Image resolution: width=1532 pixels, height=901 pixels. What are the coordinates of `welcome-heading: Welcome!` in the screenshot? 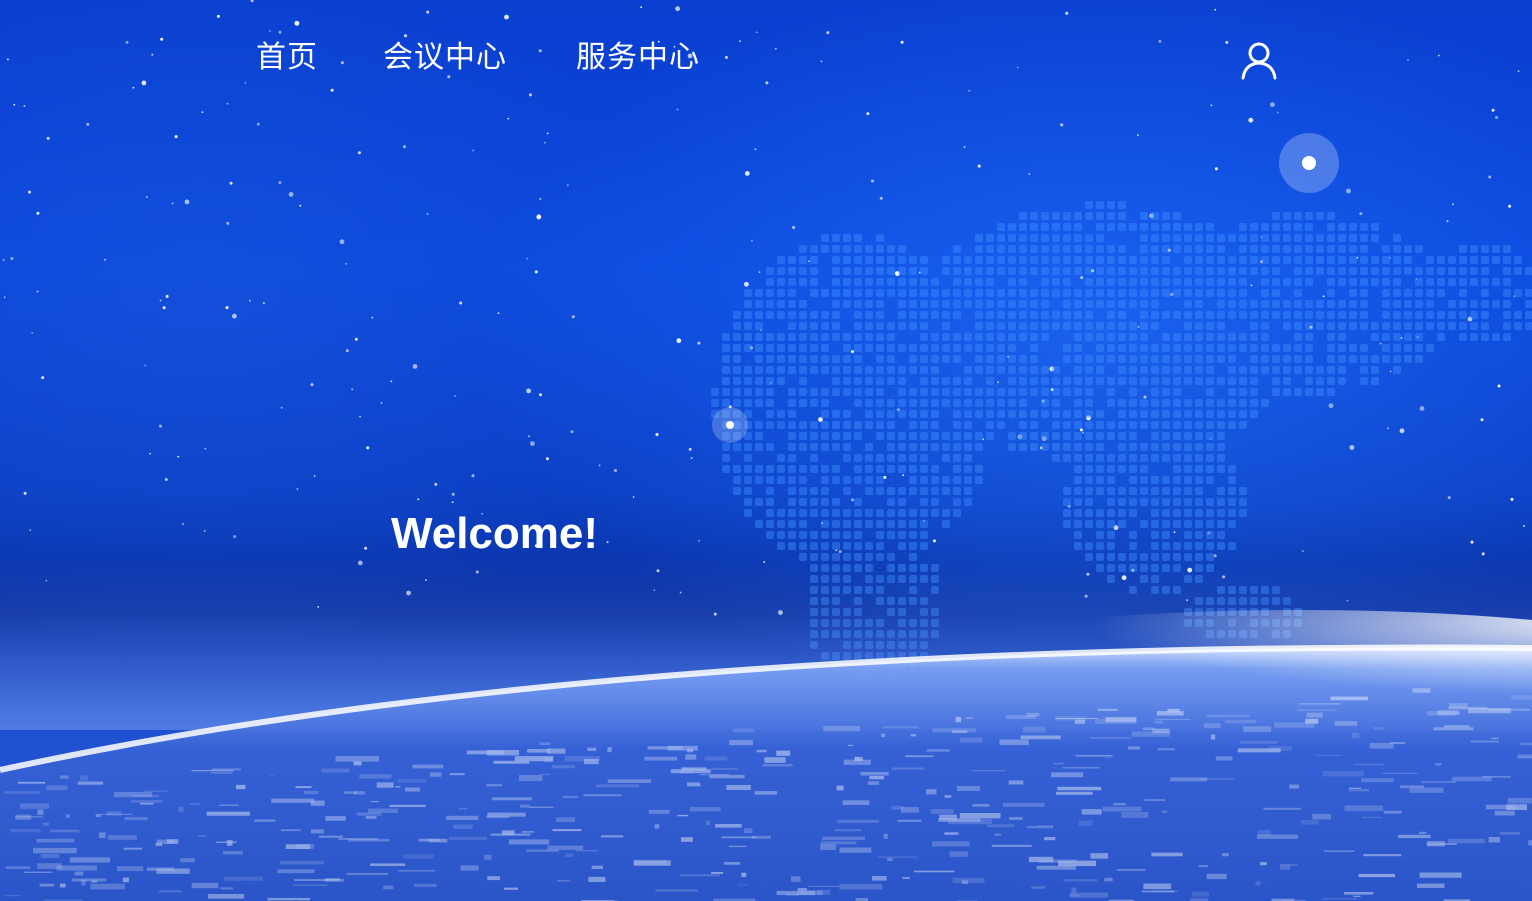 It's located at (495, 533).